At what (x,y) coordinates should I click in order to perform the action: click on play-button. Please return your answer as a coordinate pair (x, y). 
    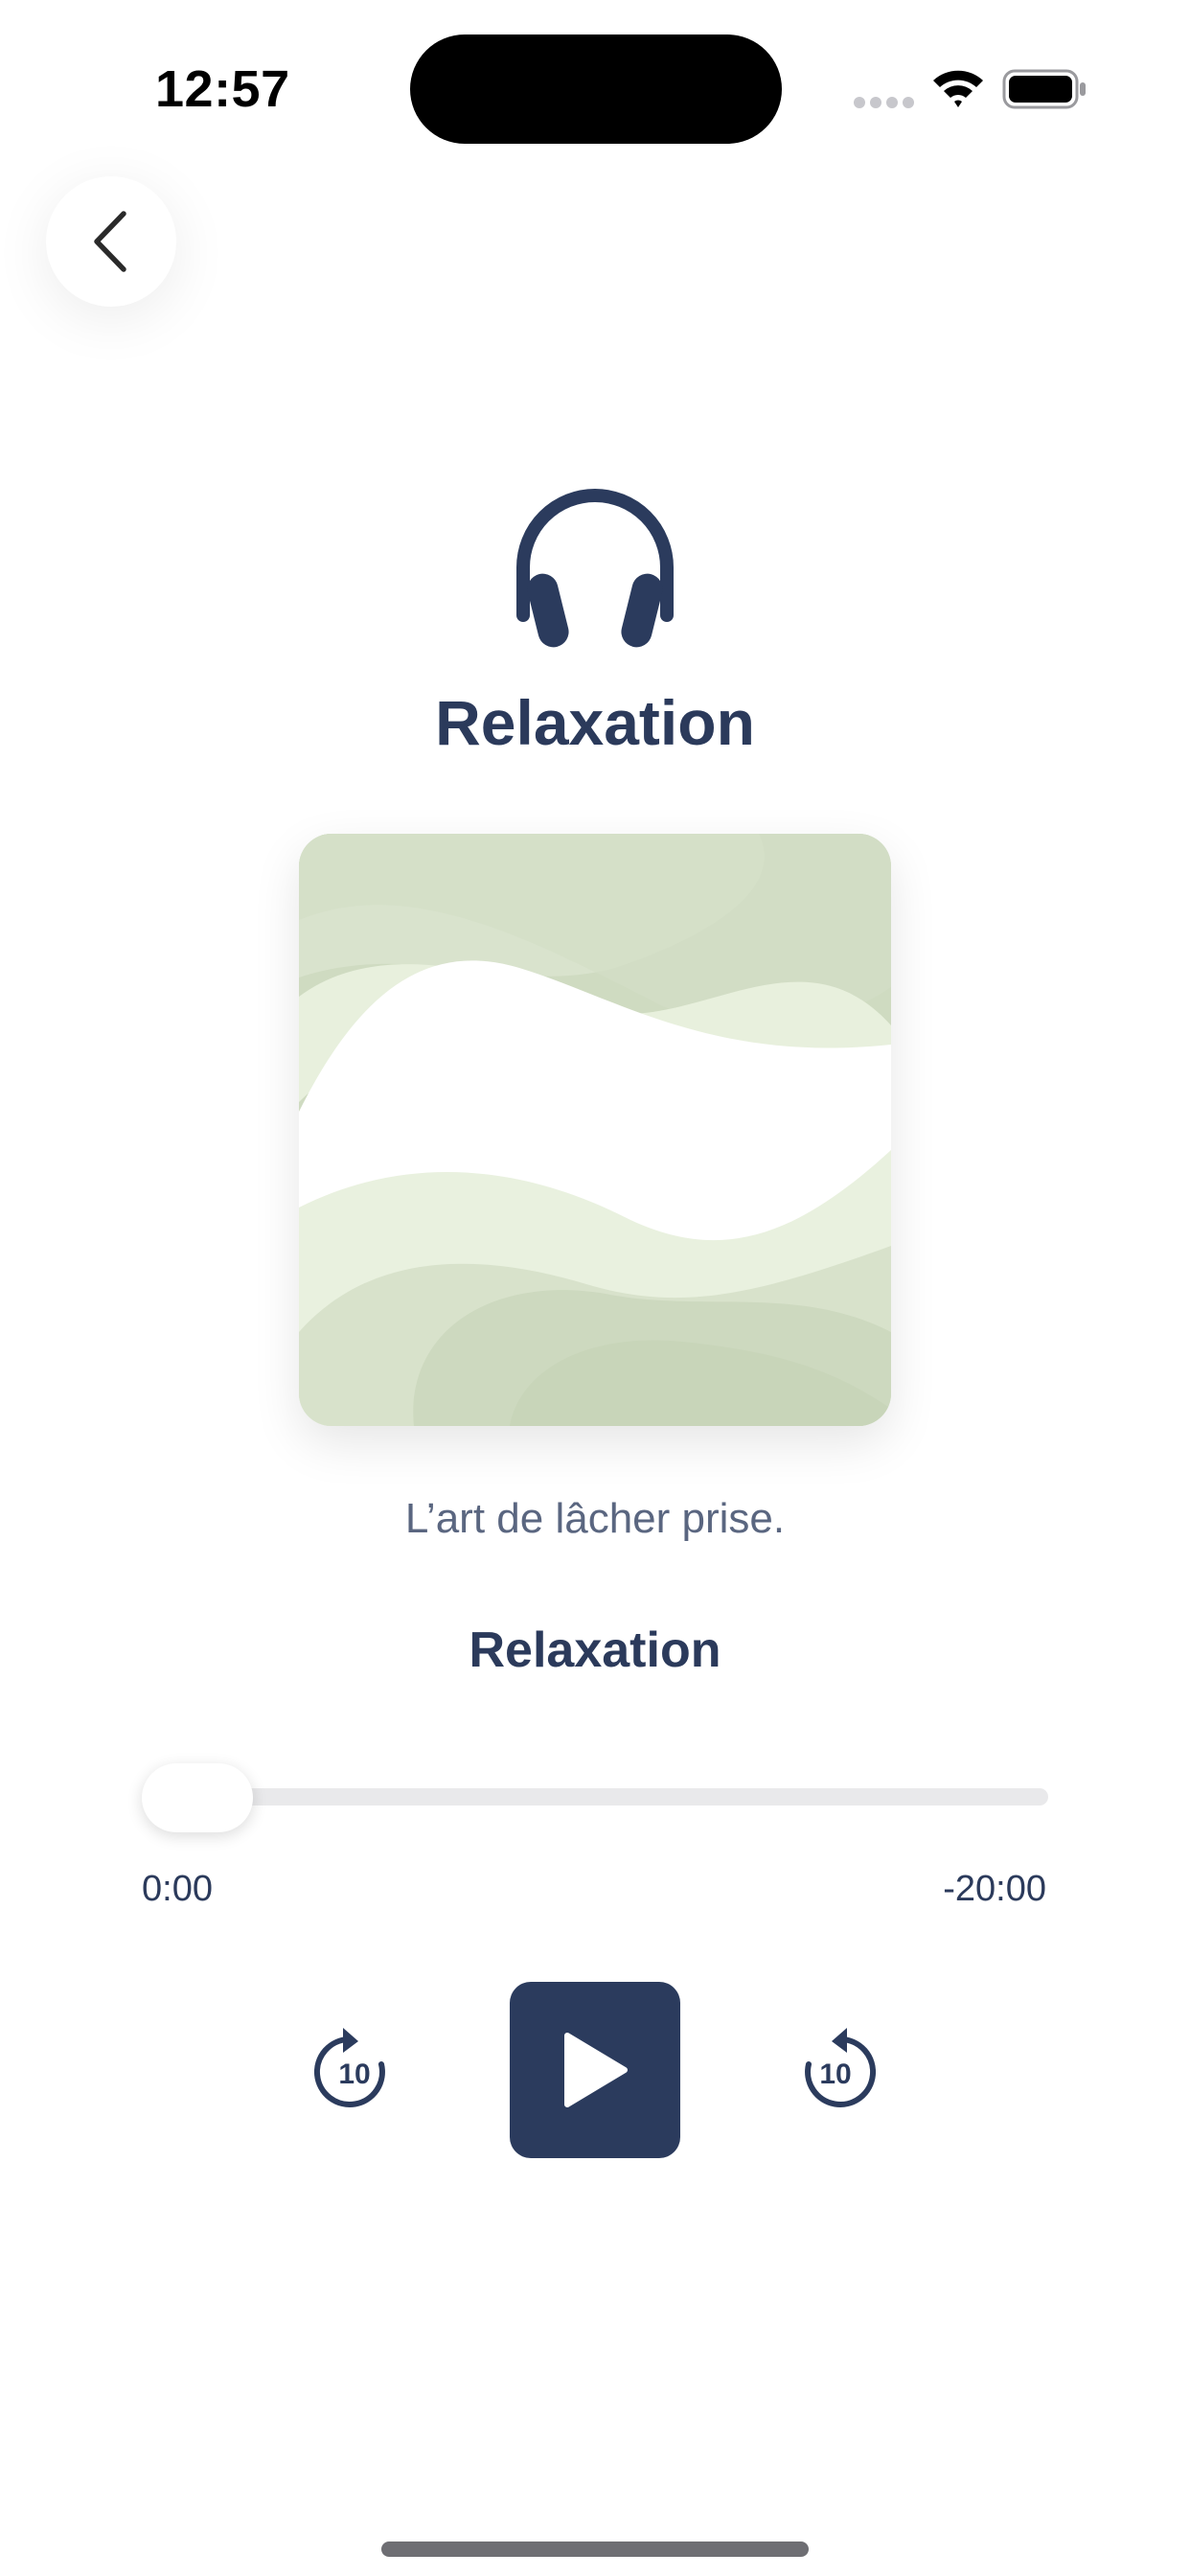
    Looking at the image, I should click on (595, 2070).